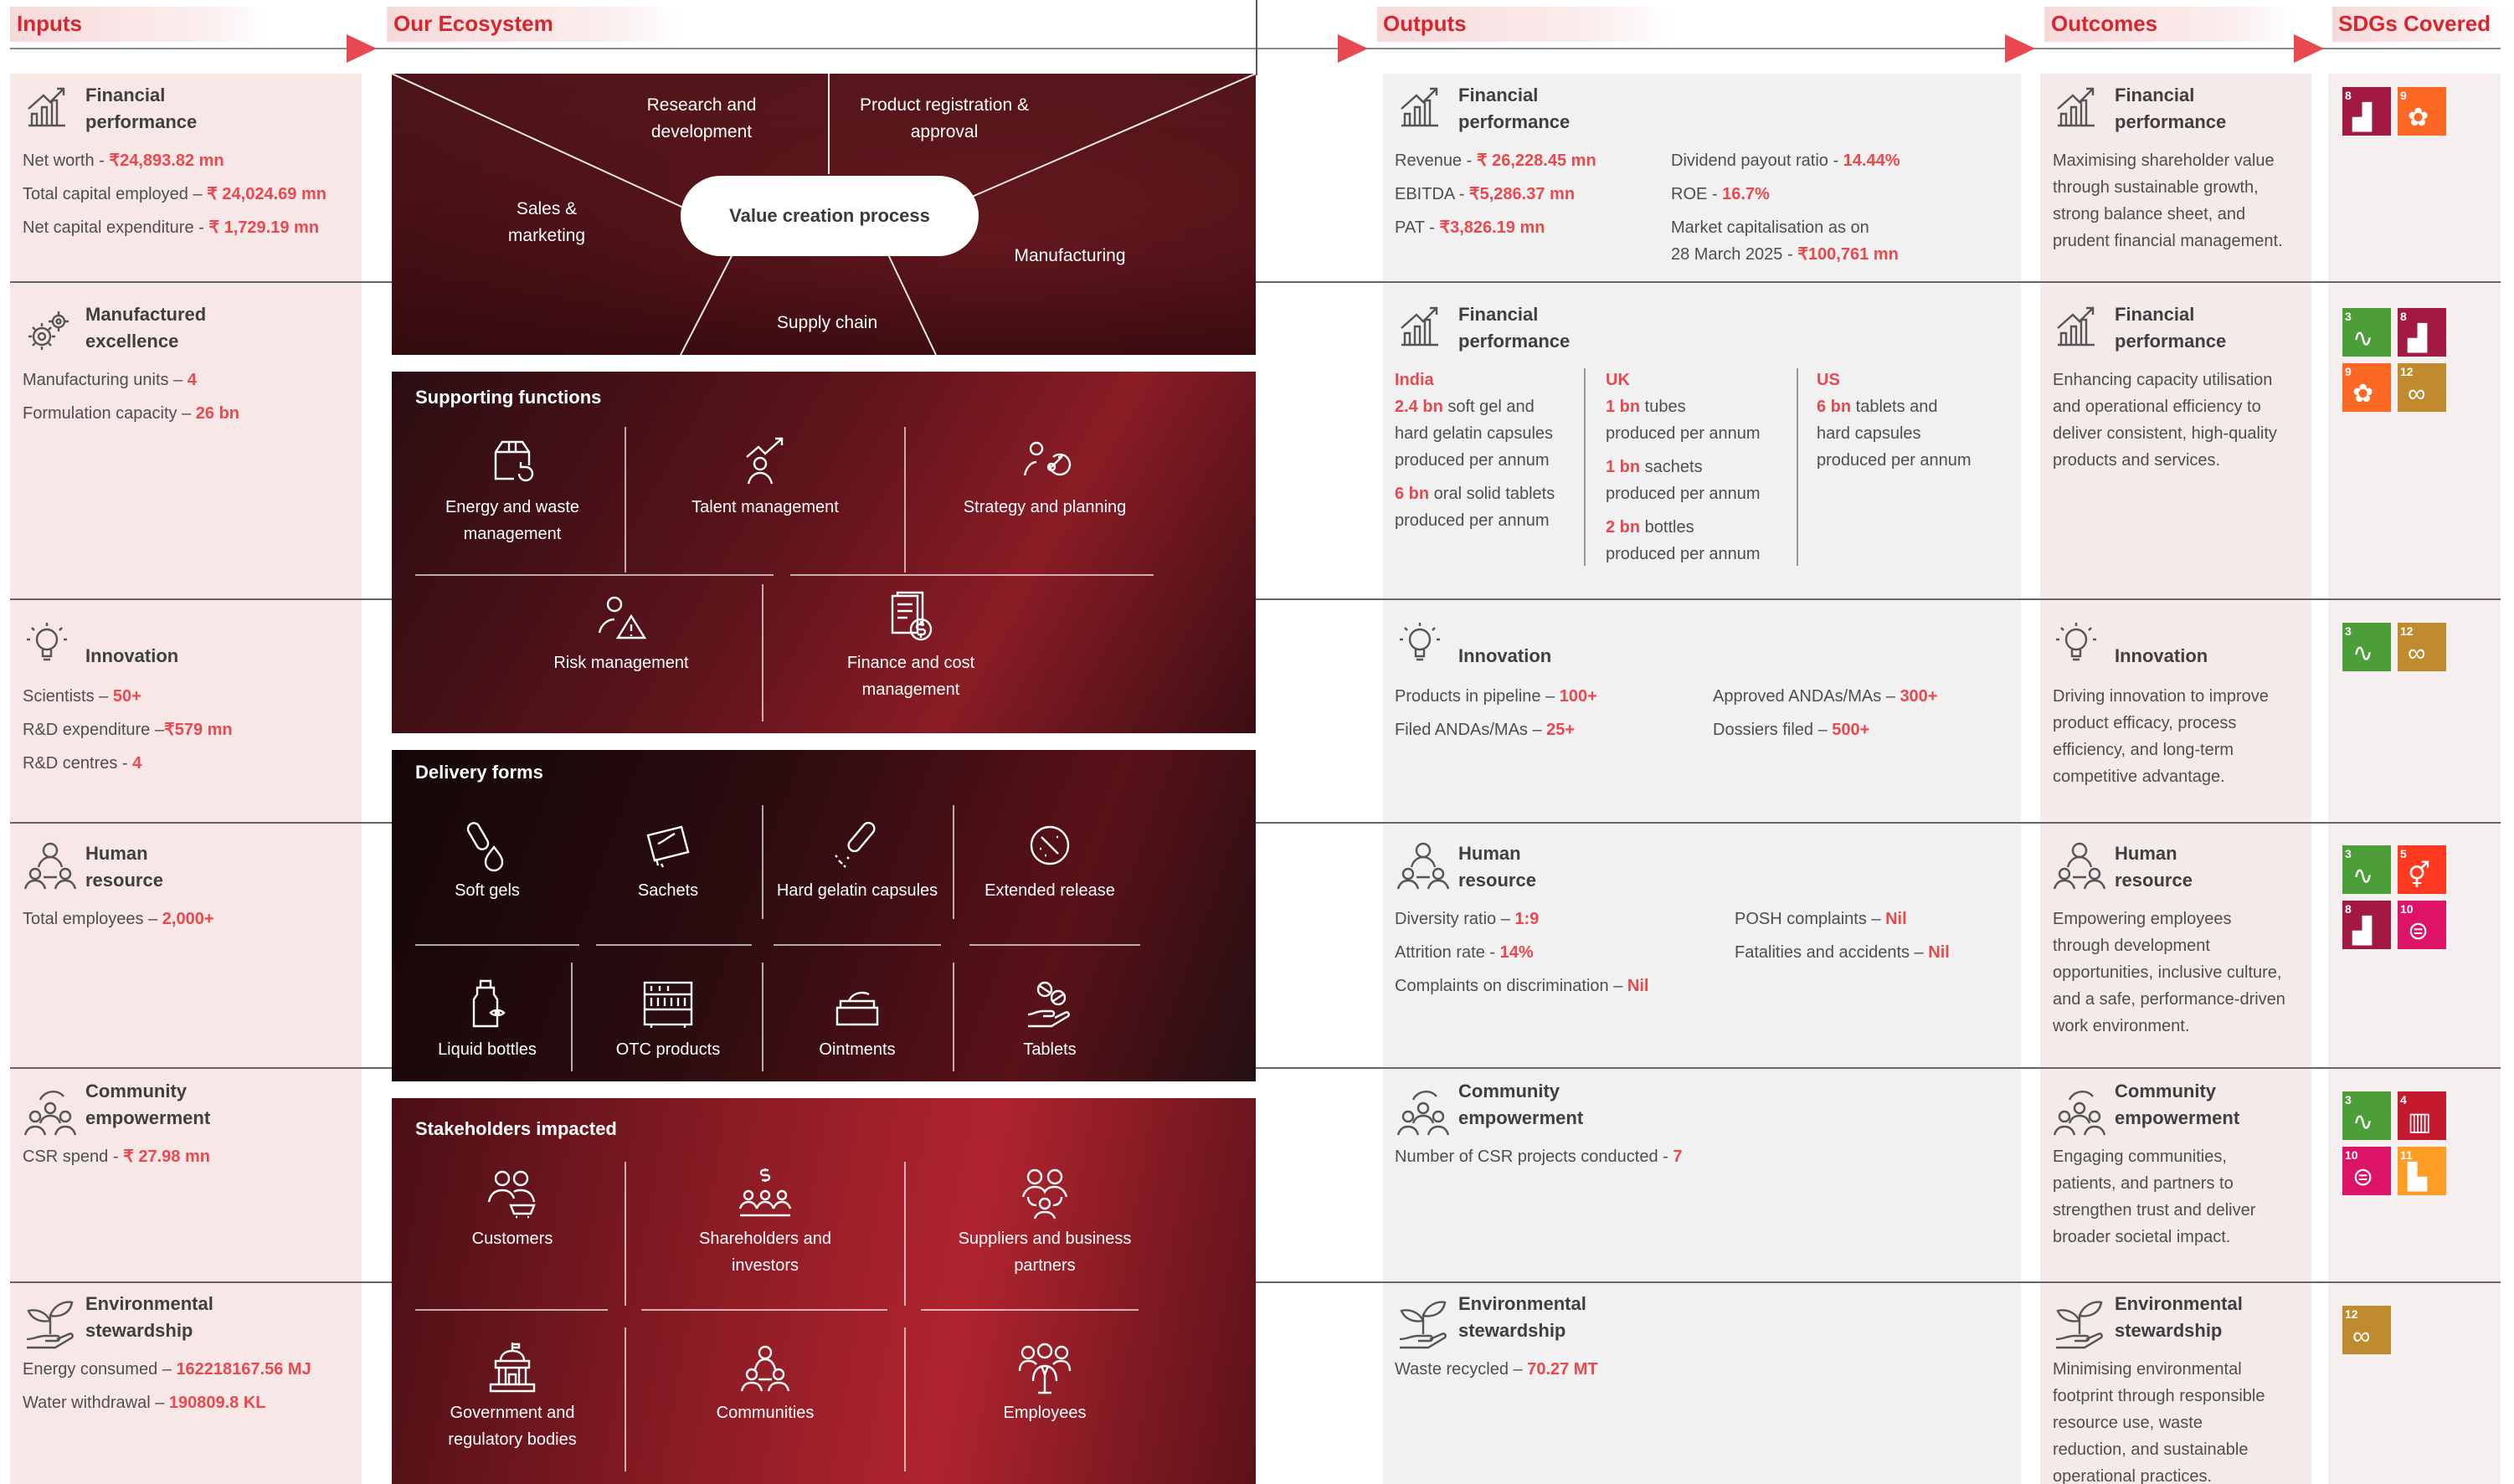 The width and height of the screenshot is (2514, 1484). I want to click on inputs-environmental-title-1: Environmental, so click(149, 1303).